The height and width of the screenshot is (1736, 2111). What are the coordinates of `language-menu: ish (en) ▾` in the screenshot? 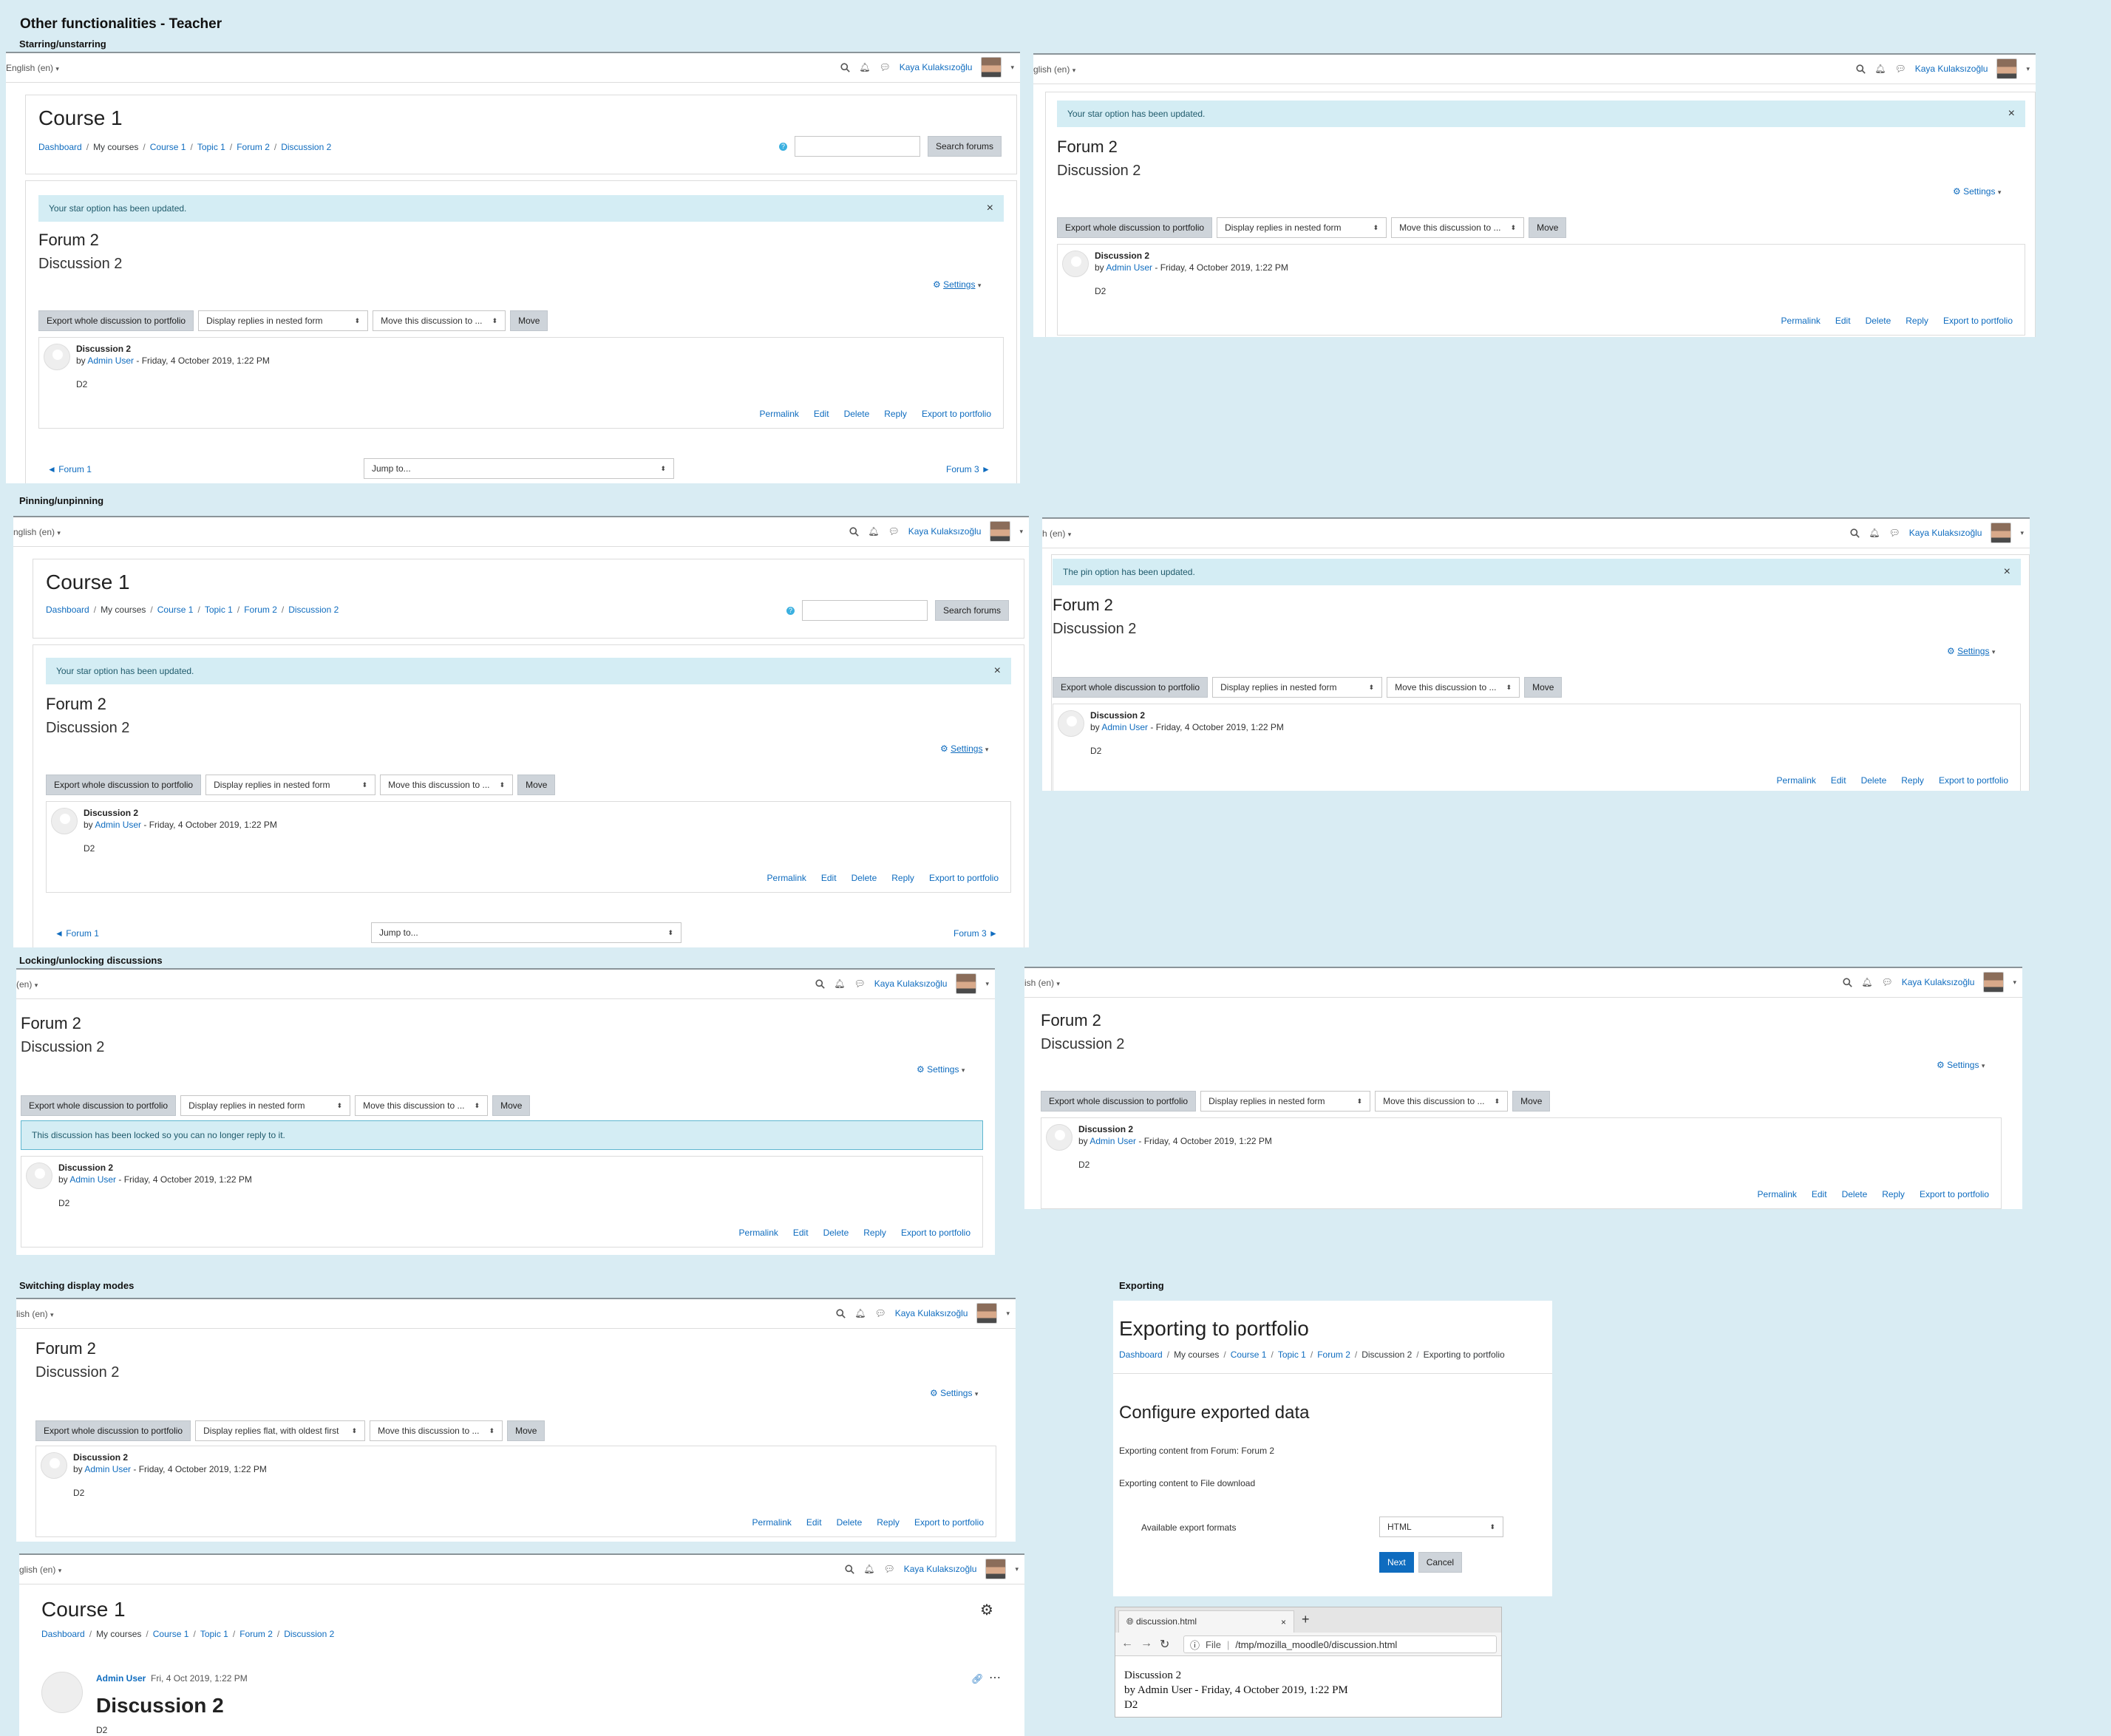 It's located at (1042, 983).